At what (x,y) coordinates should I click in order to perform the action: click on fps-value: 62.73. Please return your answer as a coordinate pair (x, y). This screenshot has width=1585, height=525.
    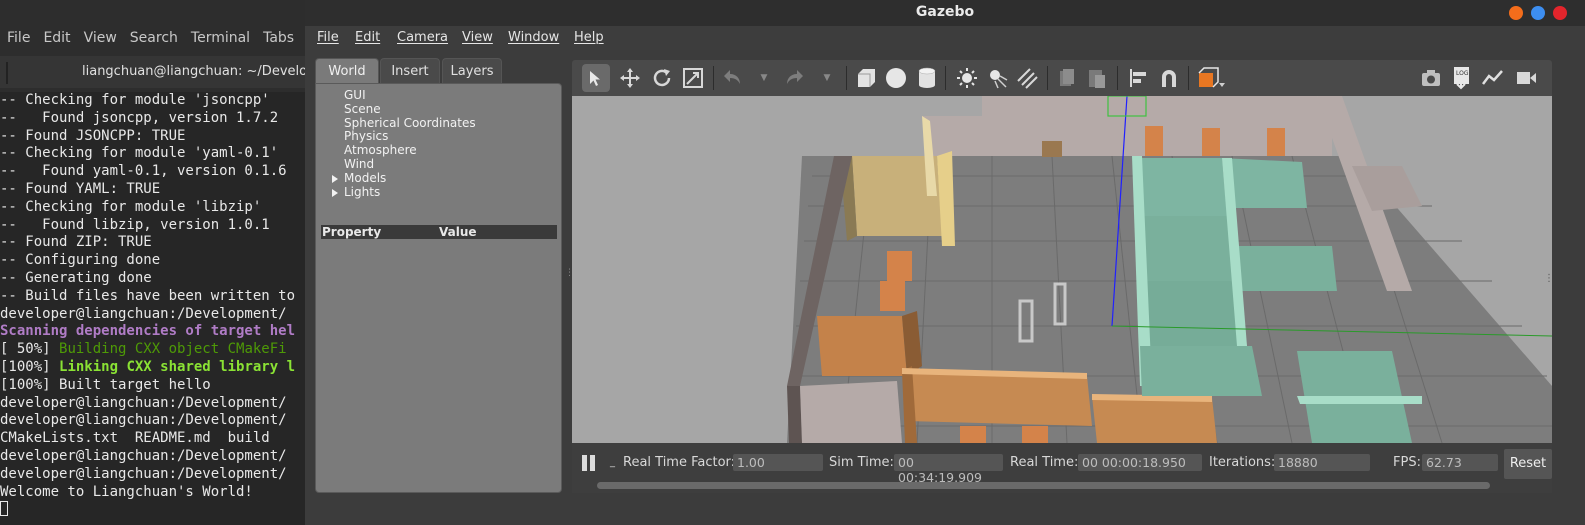
    Looking at the image, I should click on (1460, 462).